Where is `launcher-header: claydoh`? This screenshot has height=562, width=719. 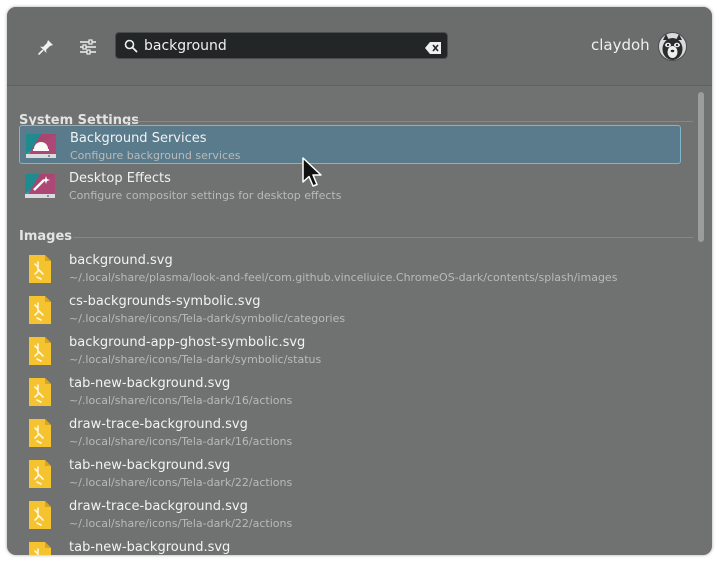
launcher-header: claydoh is located at coordinates (359, 46).